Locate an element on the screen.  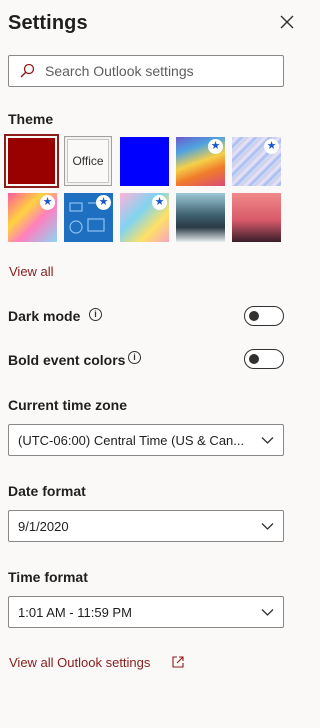
theme-blue is located at coordinates (144, 161).